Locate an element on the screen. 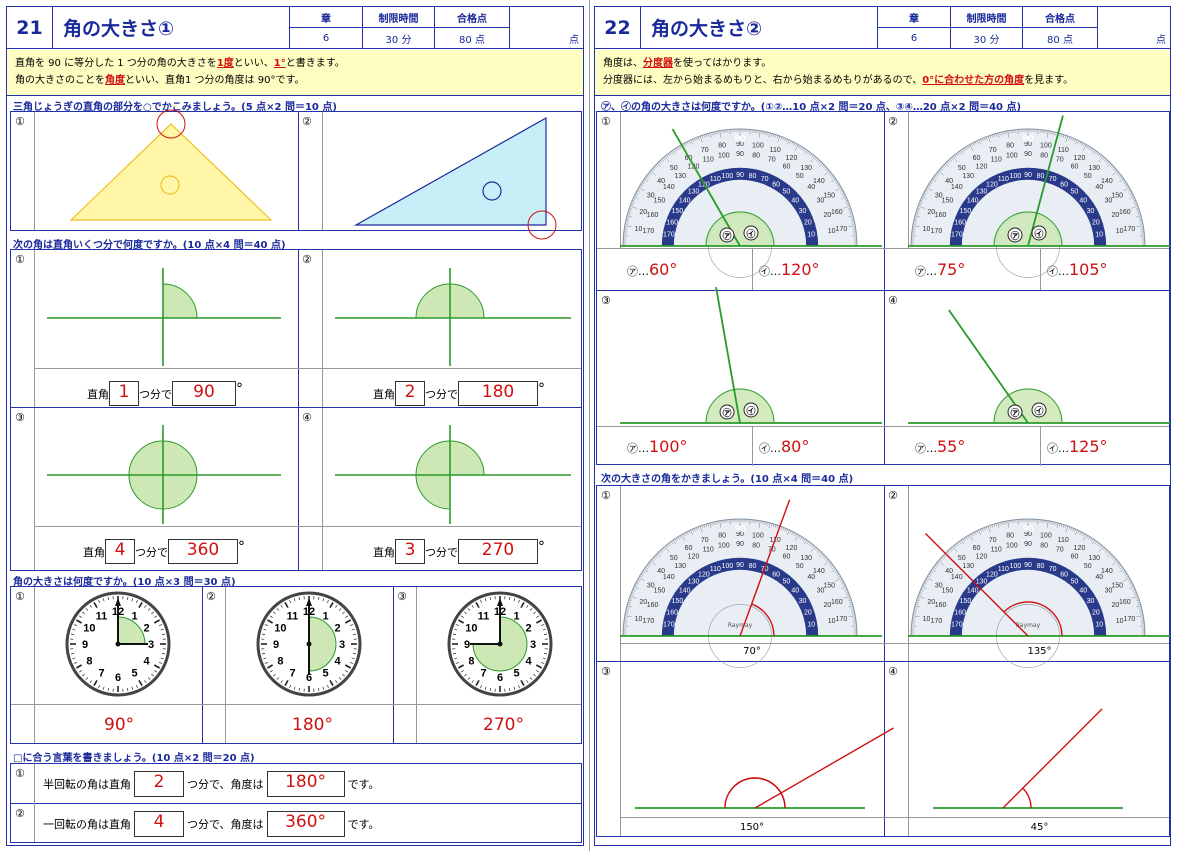 This screenshot has height=851, width=1181. question-mark: ① is located at coordinates (20, 773).